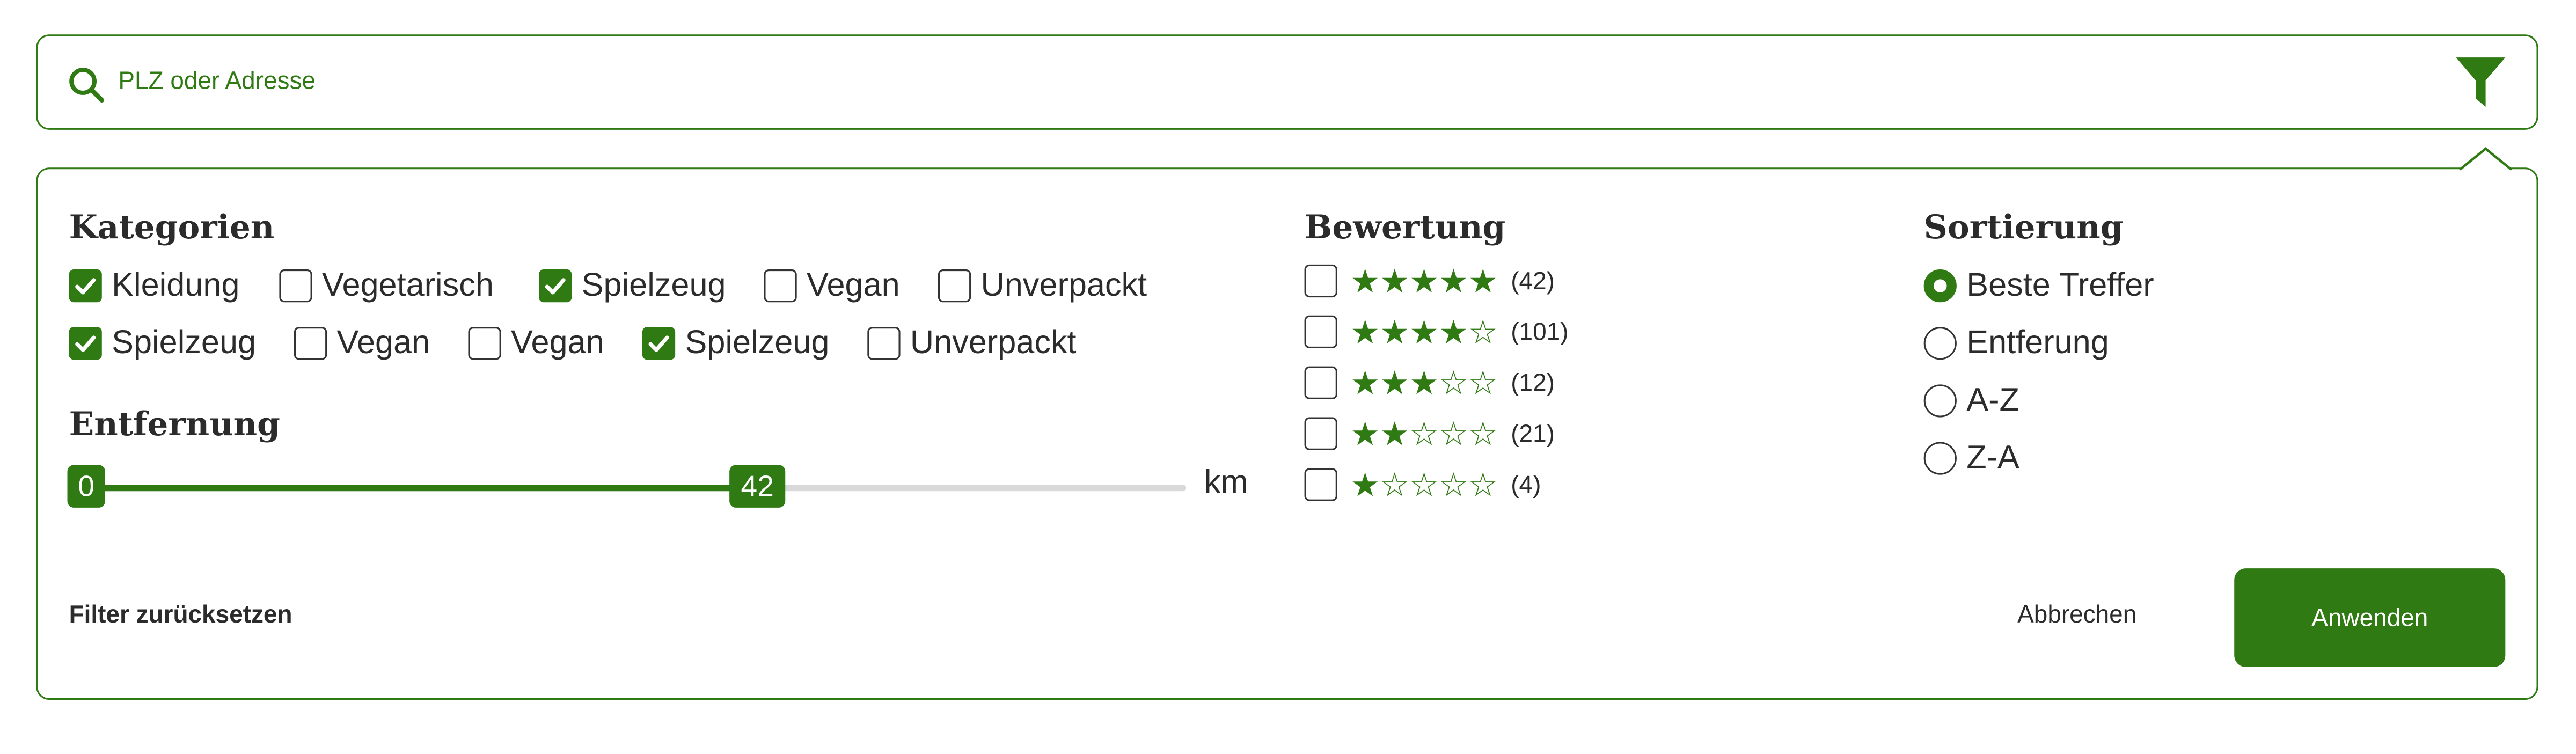 This screenshot has height=754, width=2576. I want to click on distance-slider-fill, so click(421, 488).